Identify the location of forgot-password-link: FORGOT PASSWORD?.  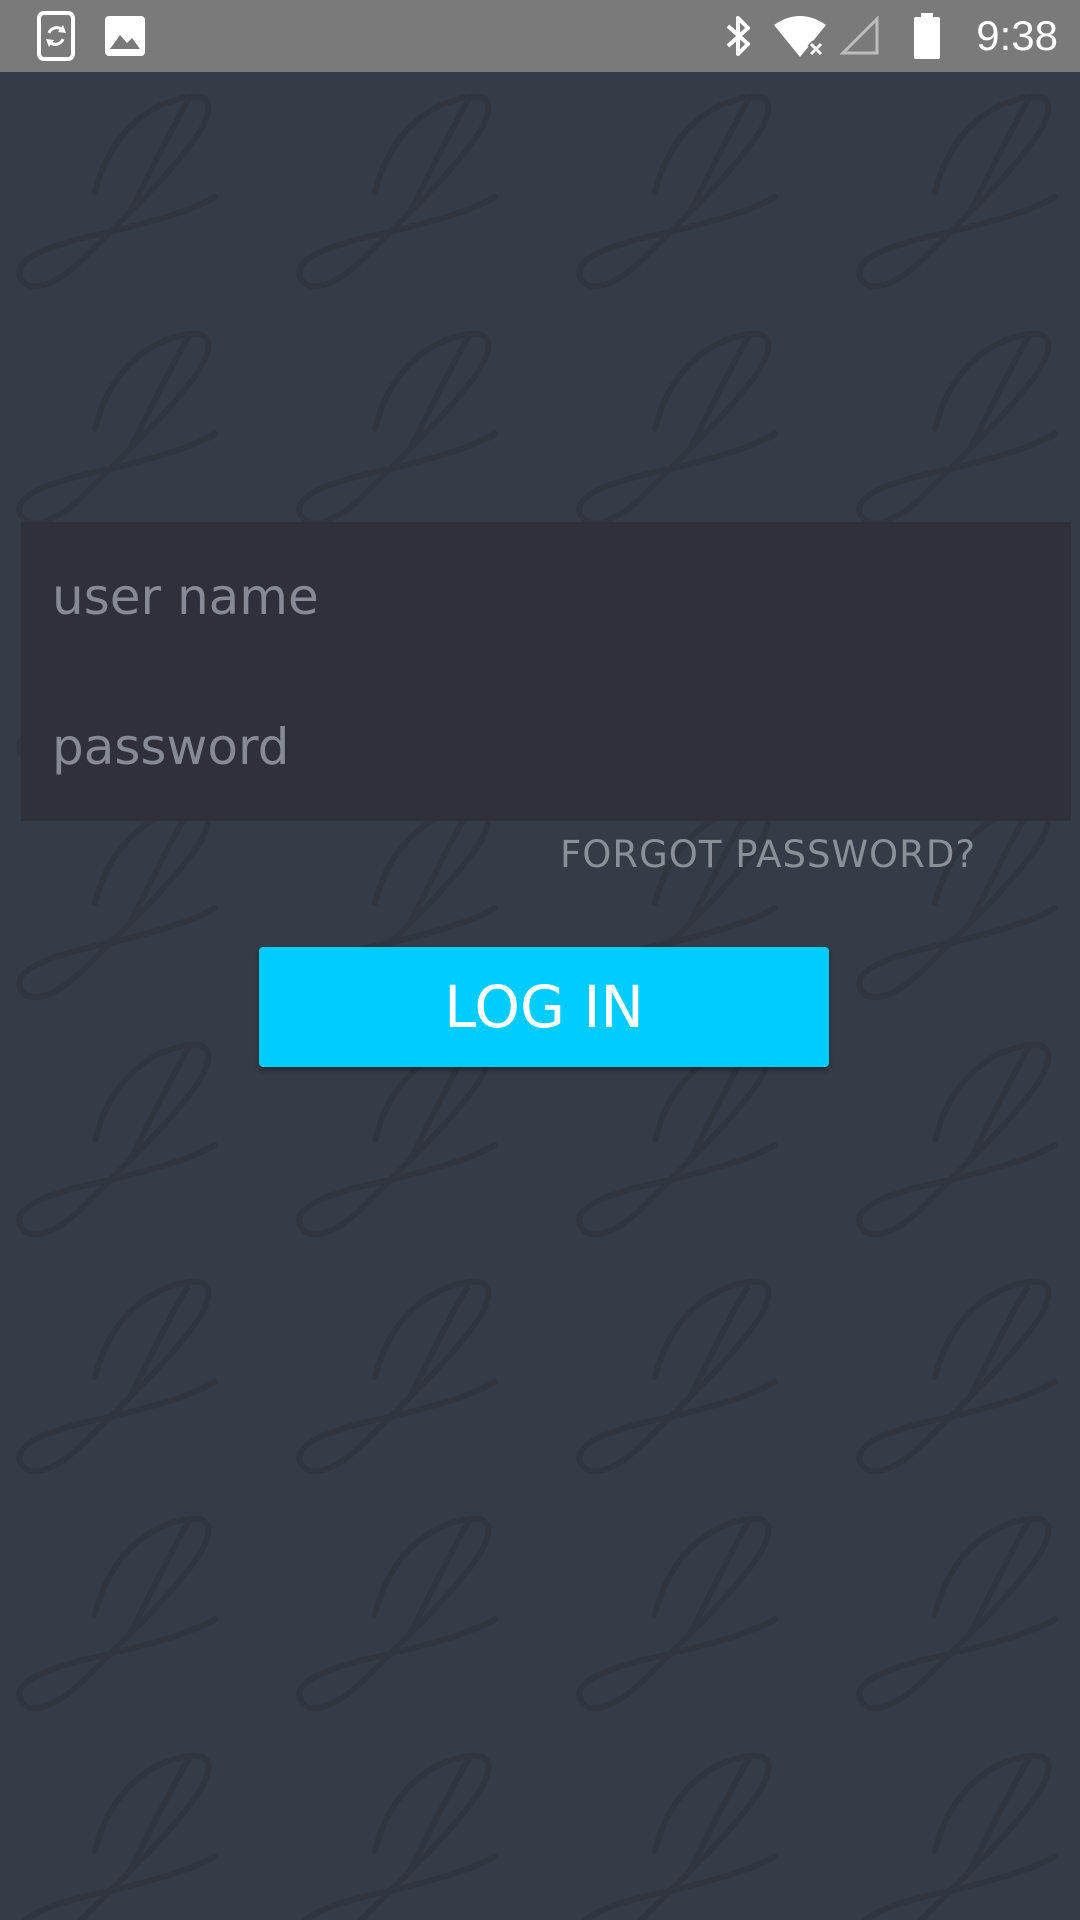
(768, 855).